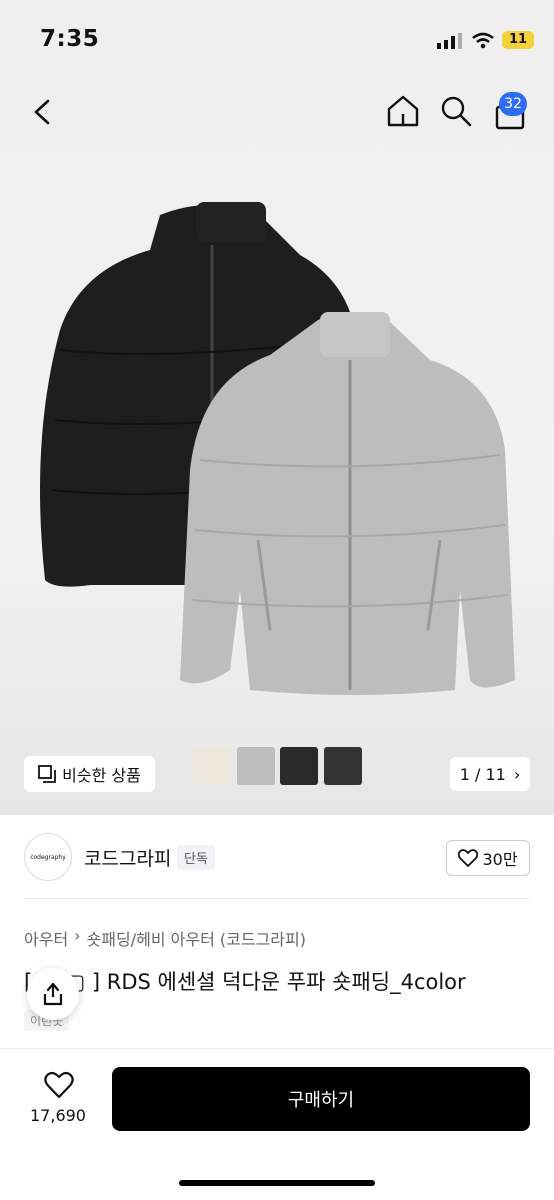  Describe the element at coordinates (500, 859) in the screenshot. I see `shop-like-count: 30만` at that location.